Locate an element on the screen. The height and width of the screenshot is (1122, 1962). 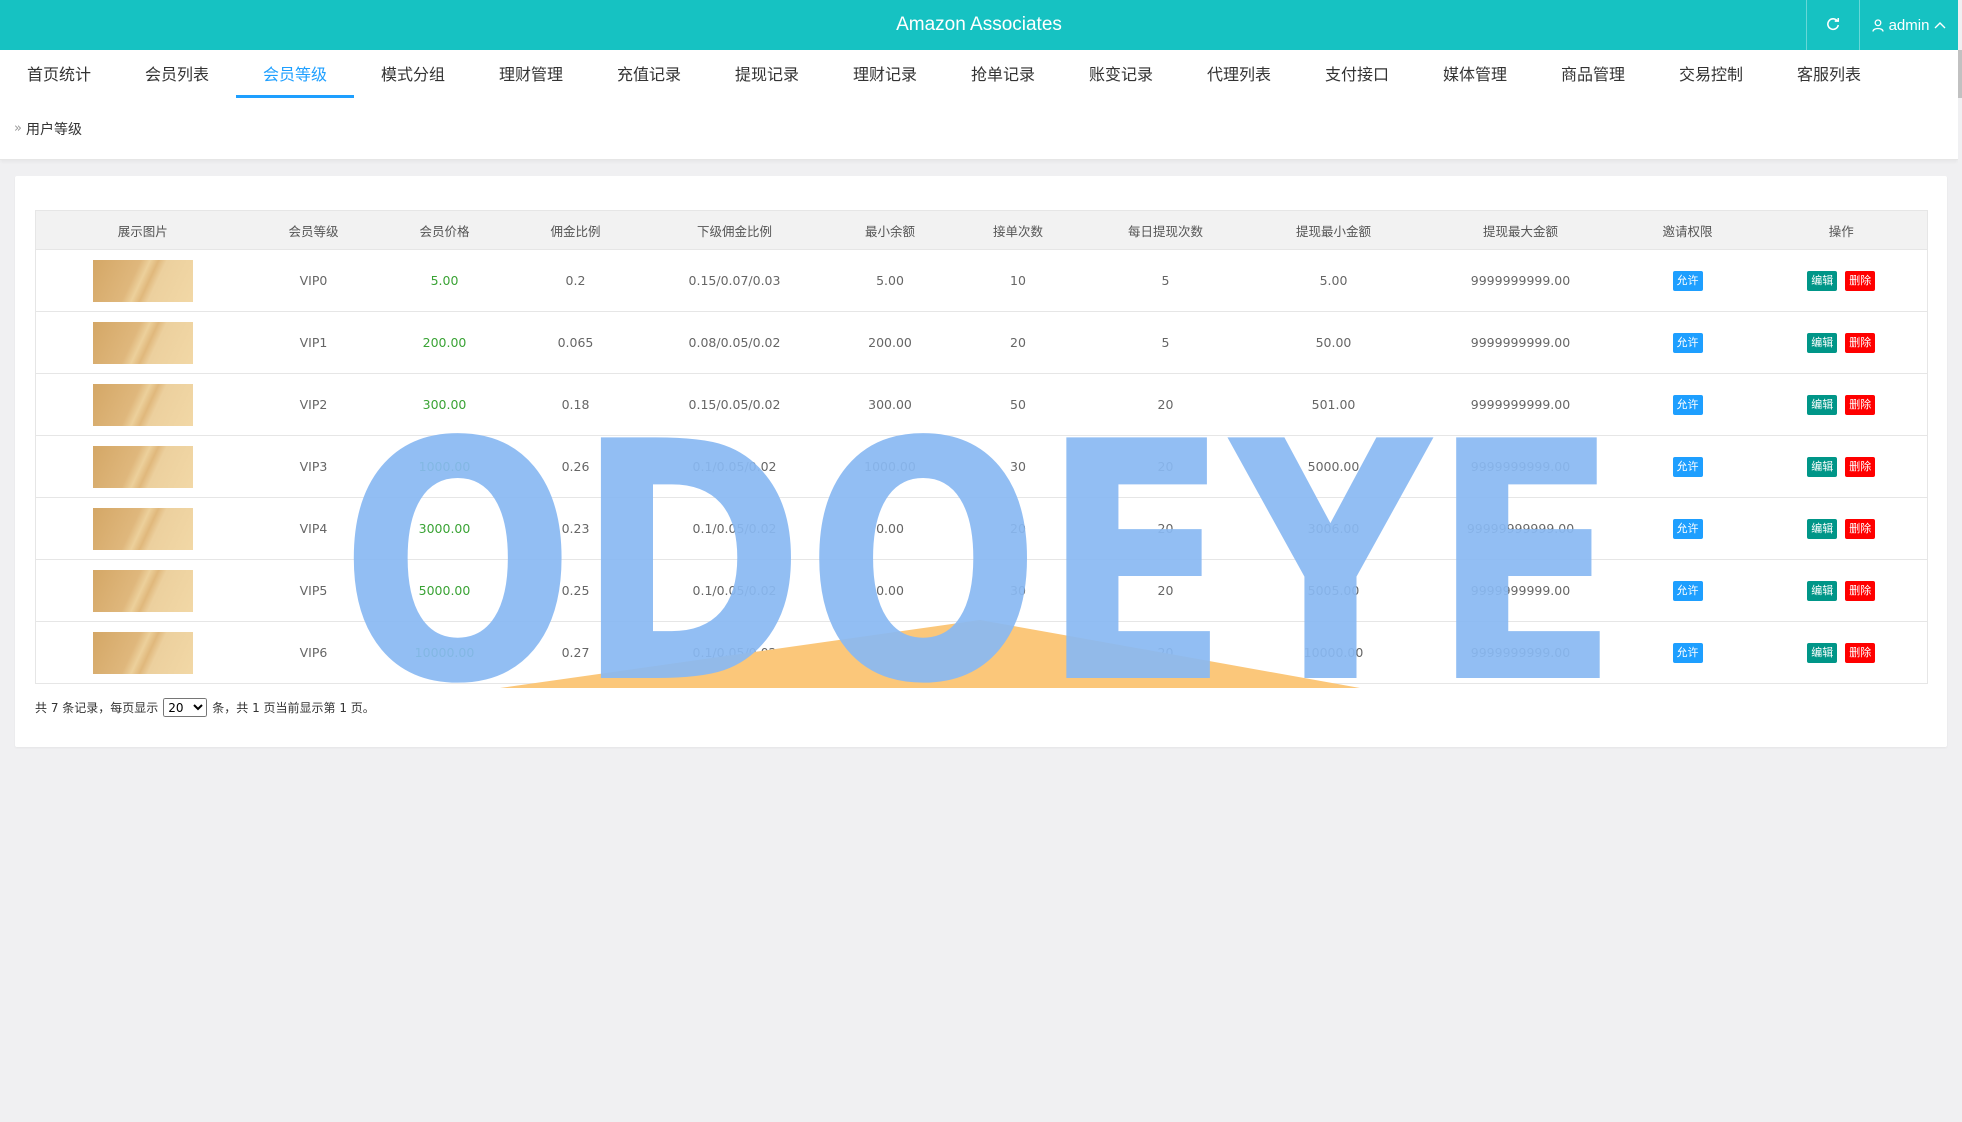
user-icon is located at coordinates (1877, 25).